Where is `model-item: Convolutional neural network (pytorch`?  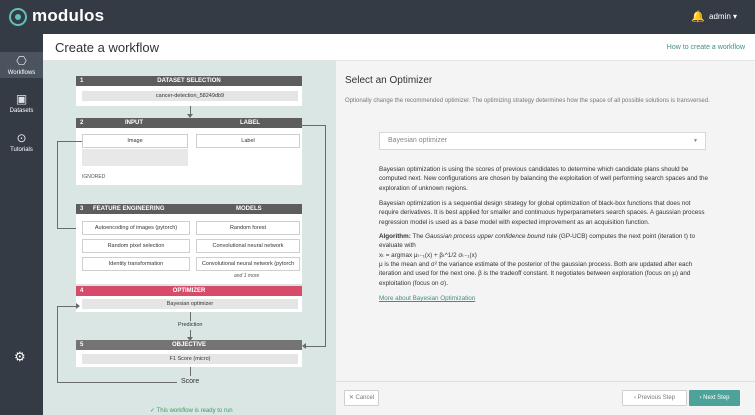
model-item: Convolutional neural network (pytorch is located at coordinates (248, 264).